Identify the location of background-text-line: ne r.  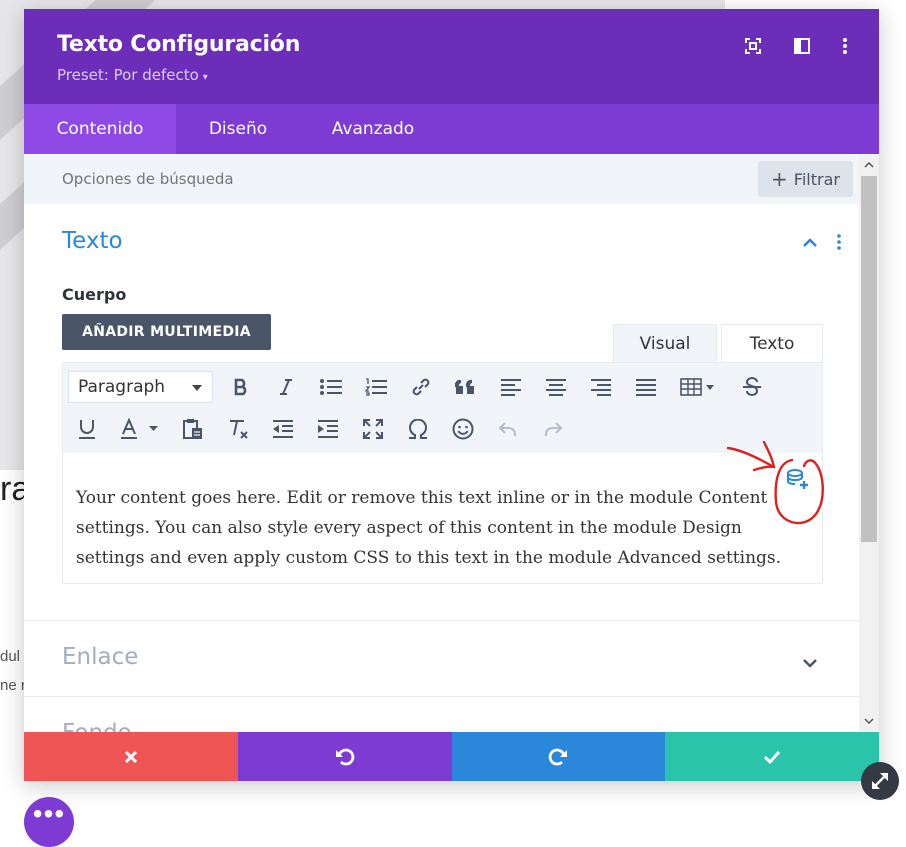
(13, 685).